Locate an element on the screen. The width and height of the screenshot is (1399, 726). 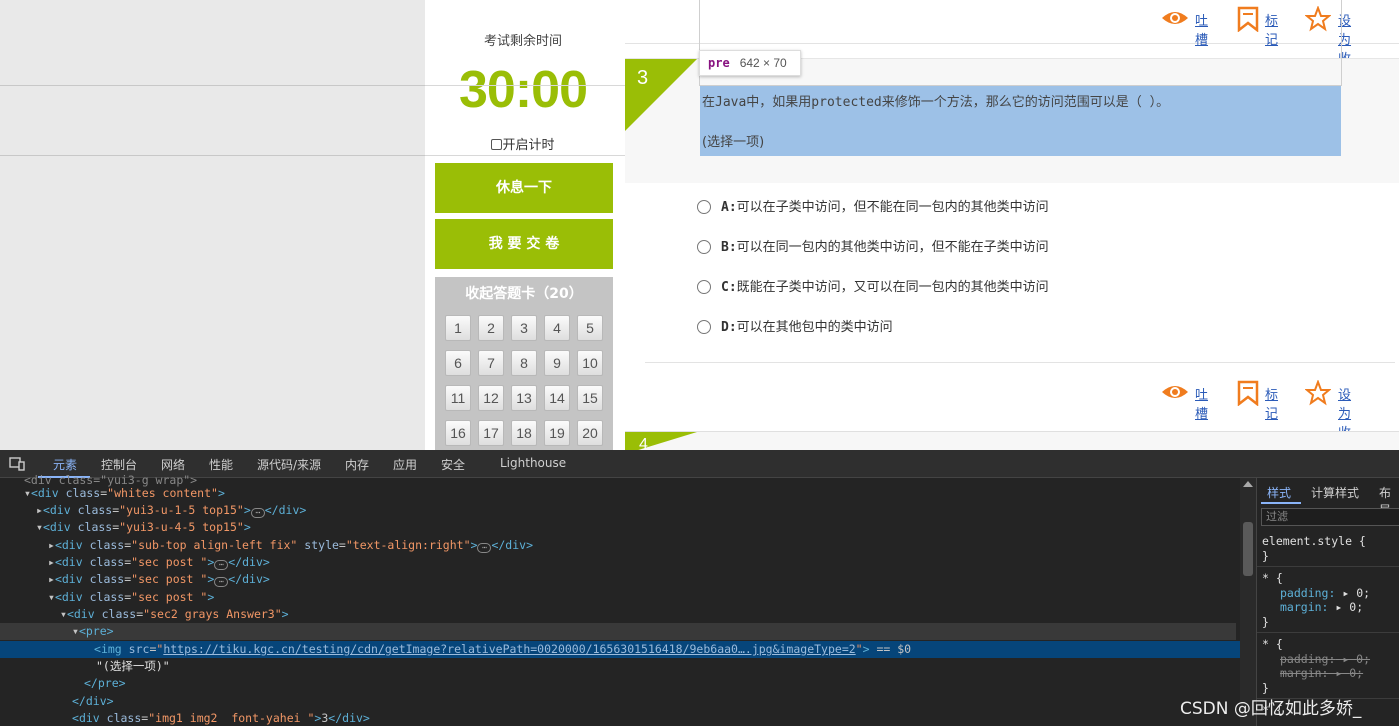
option-b: B:可以在同一包内的其他类中访问，但不能在子类中访问 is located at coordinates (873, 249).